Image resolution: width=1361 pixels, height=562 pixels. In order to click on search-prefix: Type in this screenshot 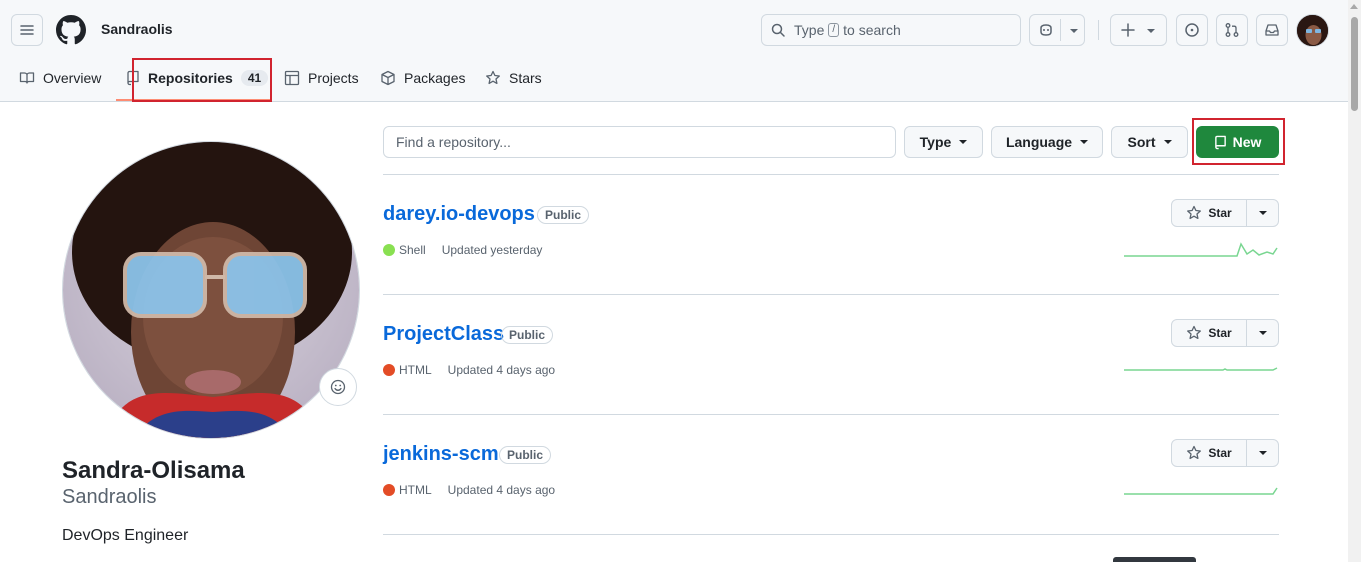, I will do `click(809, 30)`.